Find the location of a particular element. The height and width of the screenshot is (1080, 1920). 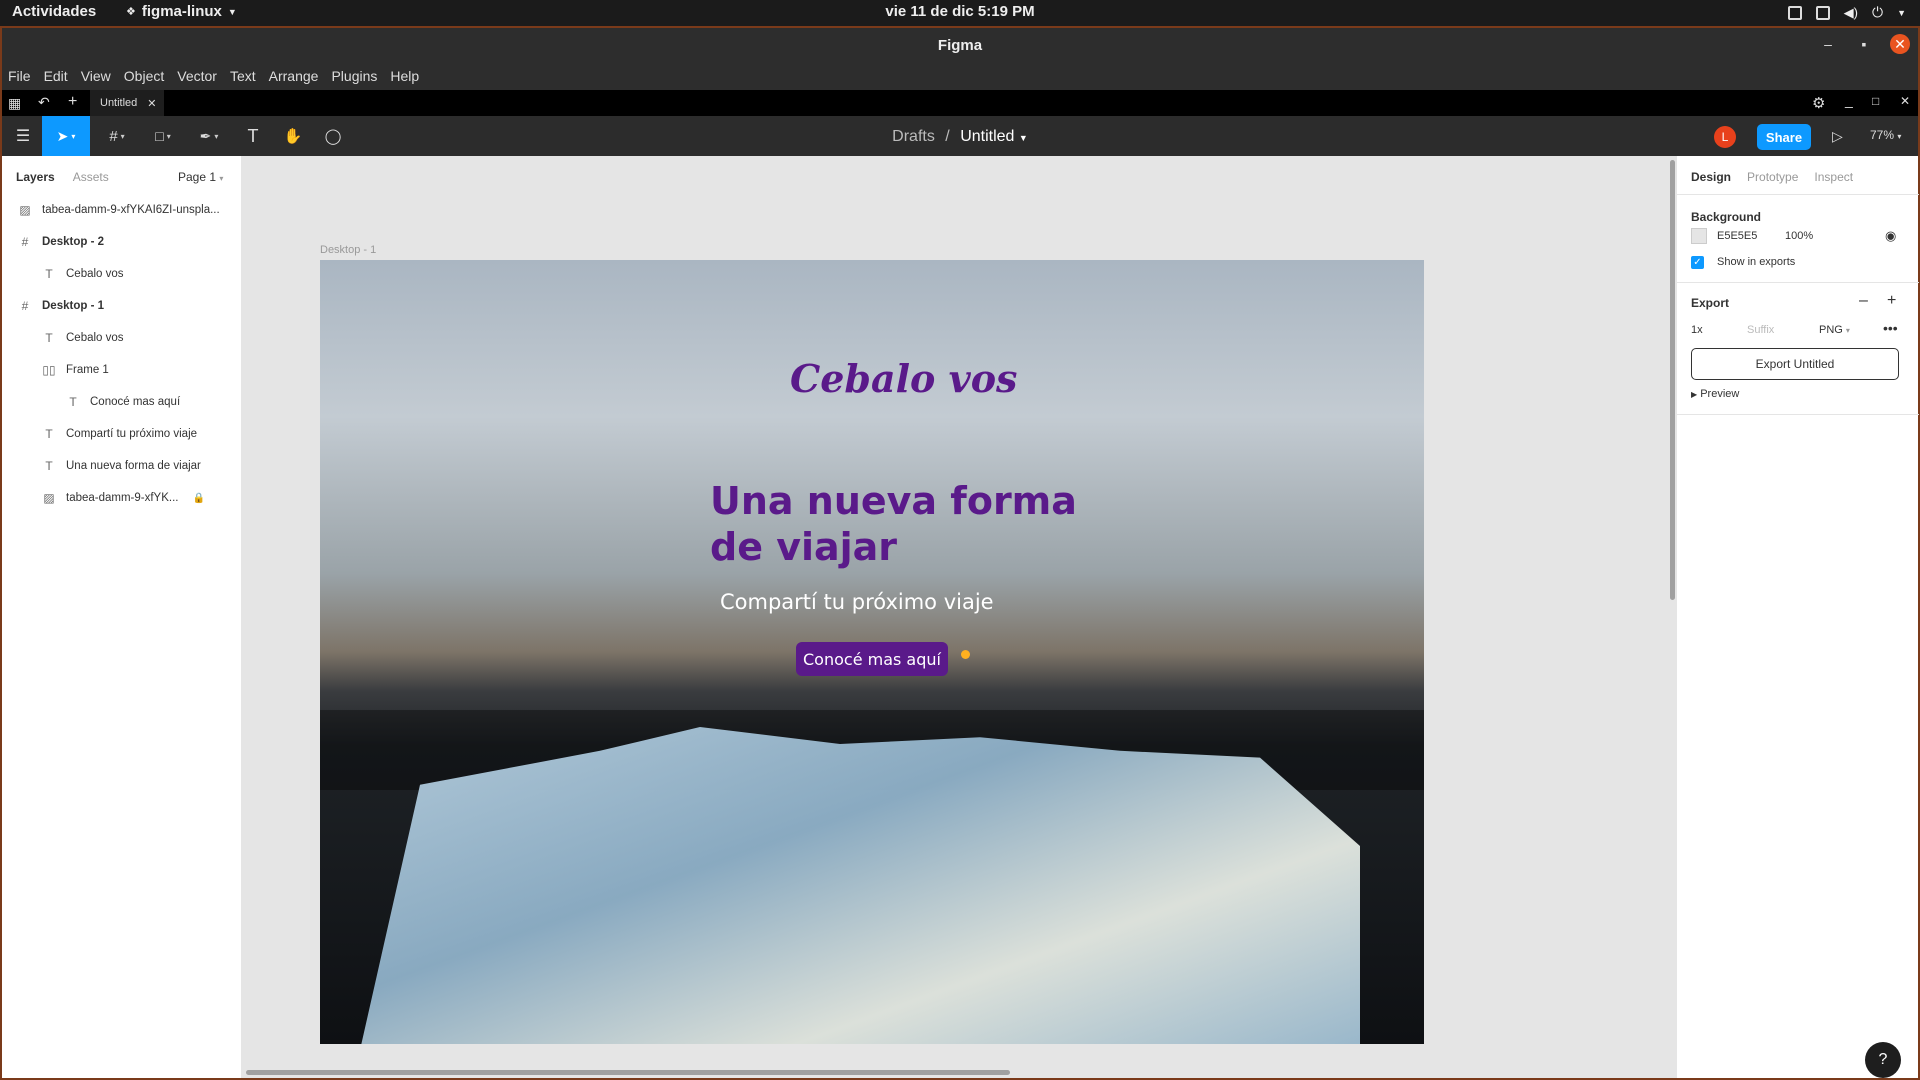

background-swatch is located at coordinates (1699, 236).